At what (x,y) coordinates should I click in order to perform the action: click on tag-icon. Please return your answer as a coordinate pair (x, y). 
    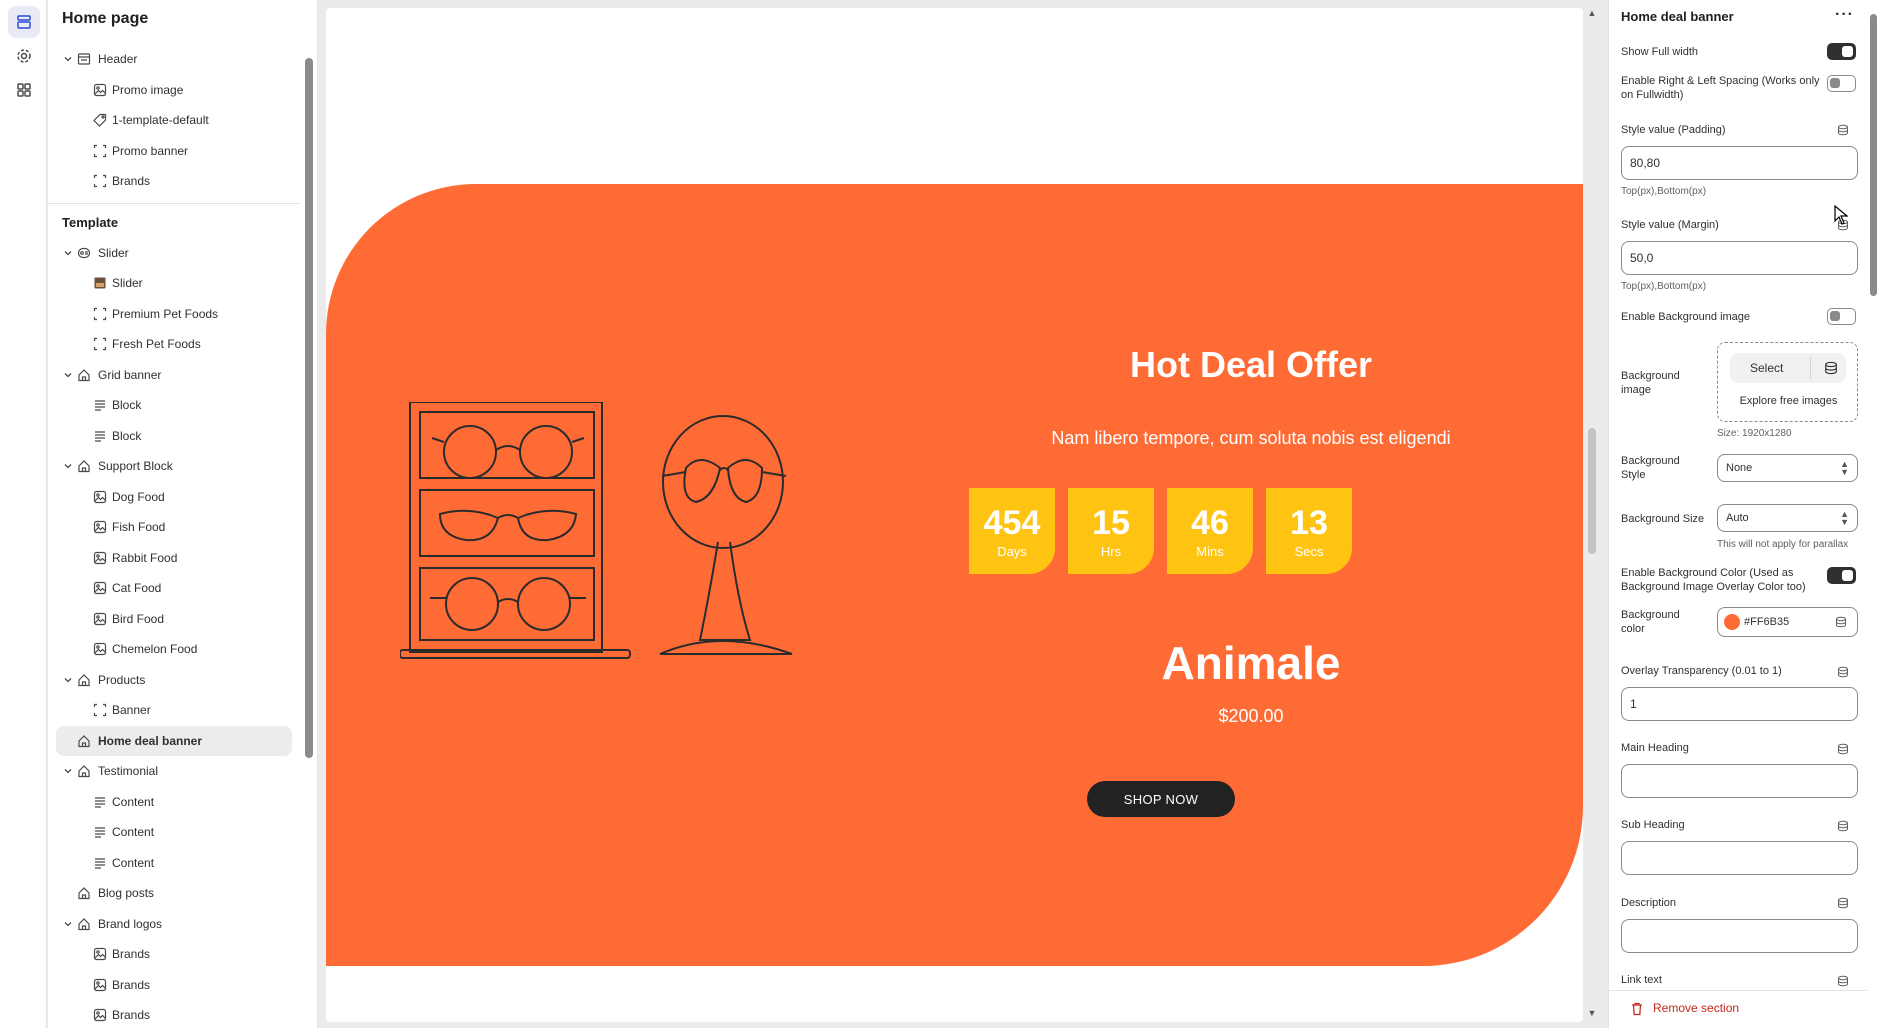
    Looking at the image, I should click on (100, 120).